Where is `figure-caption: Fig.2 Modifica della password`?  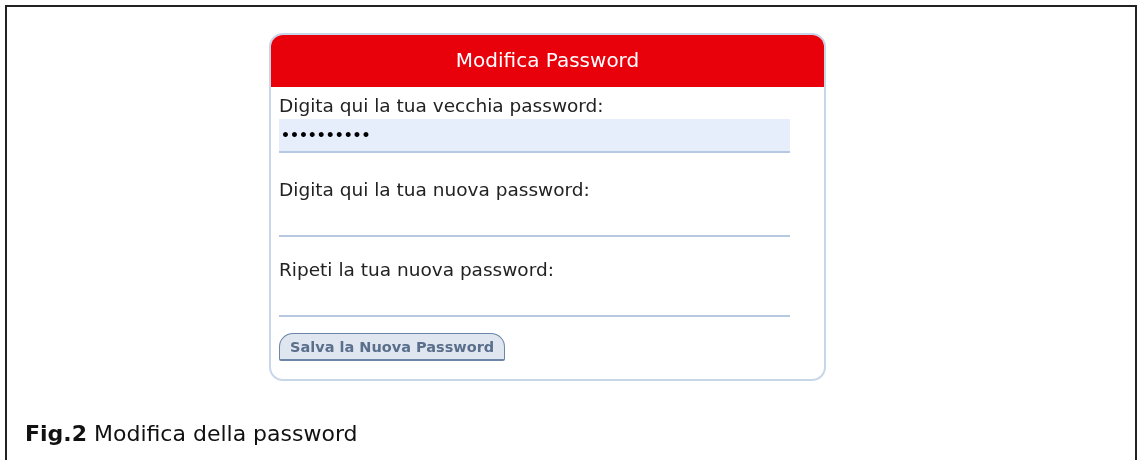
figure-caption: Fig.2 Modifica della password is located at coordinates (192, 433).